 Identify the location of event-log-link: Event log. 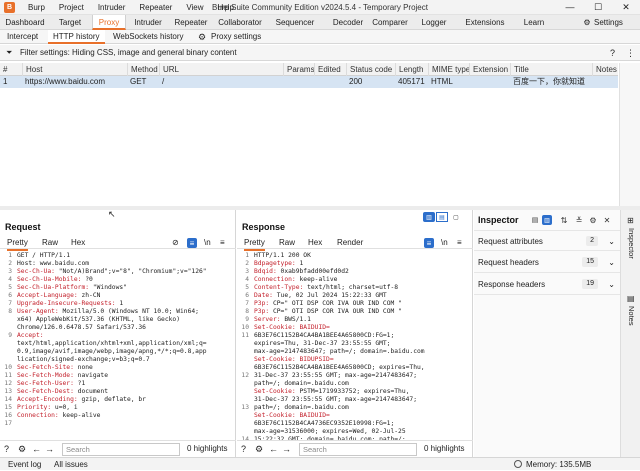
(24, 464).